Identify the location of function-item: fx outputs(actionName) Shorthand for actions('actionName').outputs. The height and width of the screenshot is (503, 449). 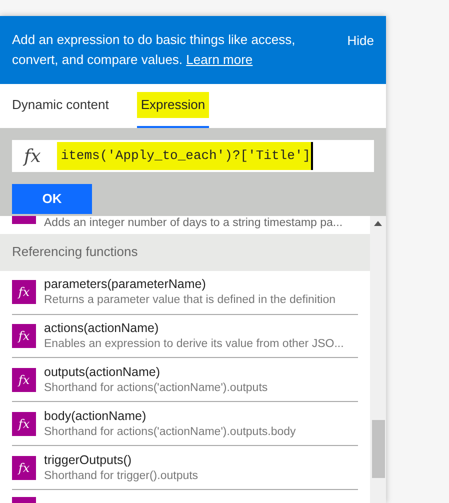
(185, 380).